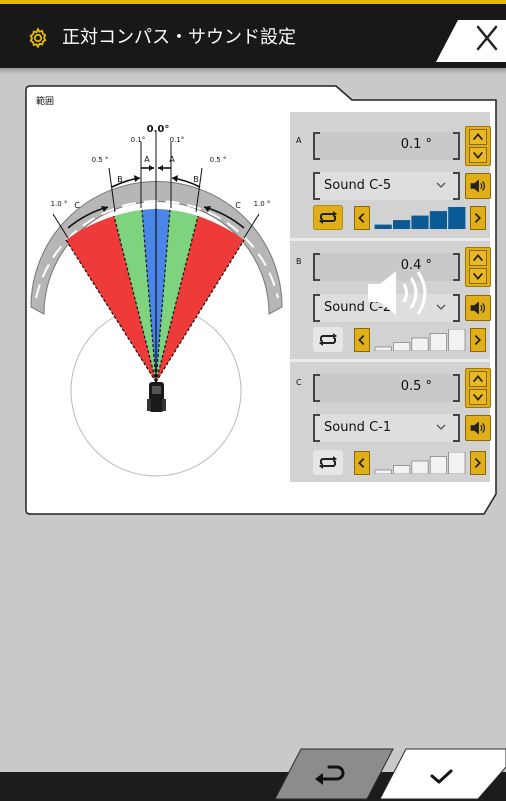 This screenshot has width=506, height=801. I want to click on section-b-volume-up-button, so click(478, 340).